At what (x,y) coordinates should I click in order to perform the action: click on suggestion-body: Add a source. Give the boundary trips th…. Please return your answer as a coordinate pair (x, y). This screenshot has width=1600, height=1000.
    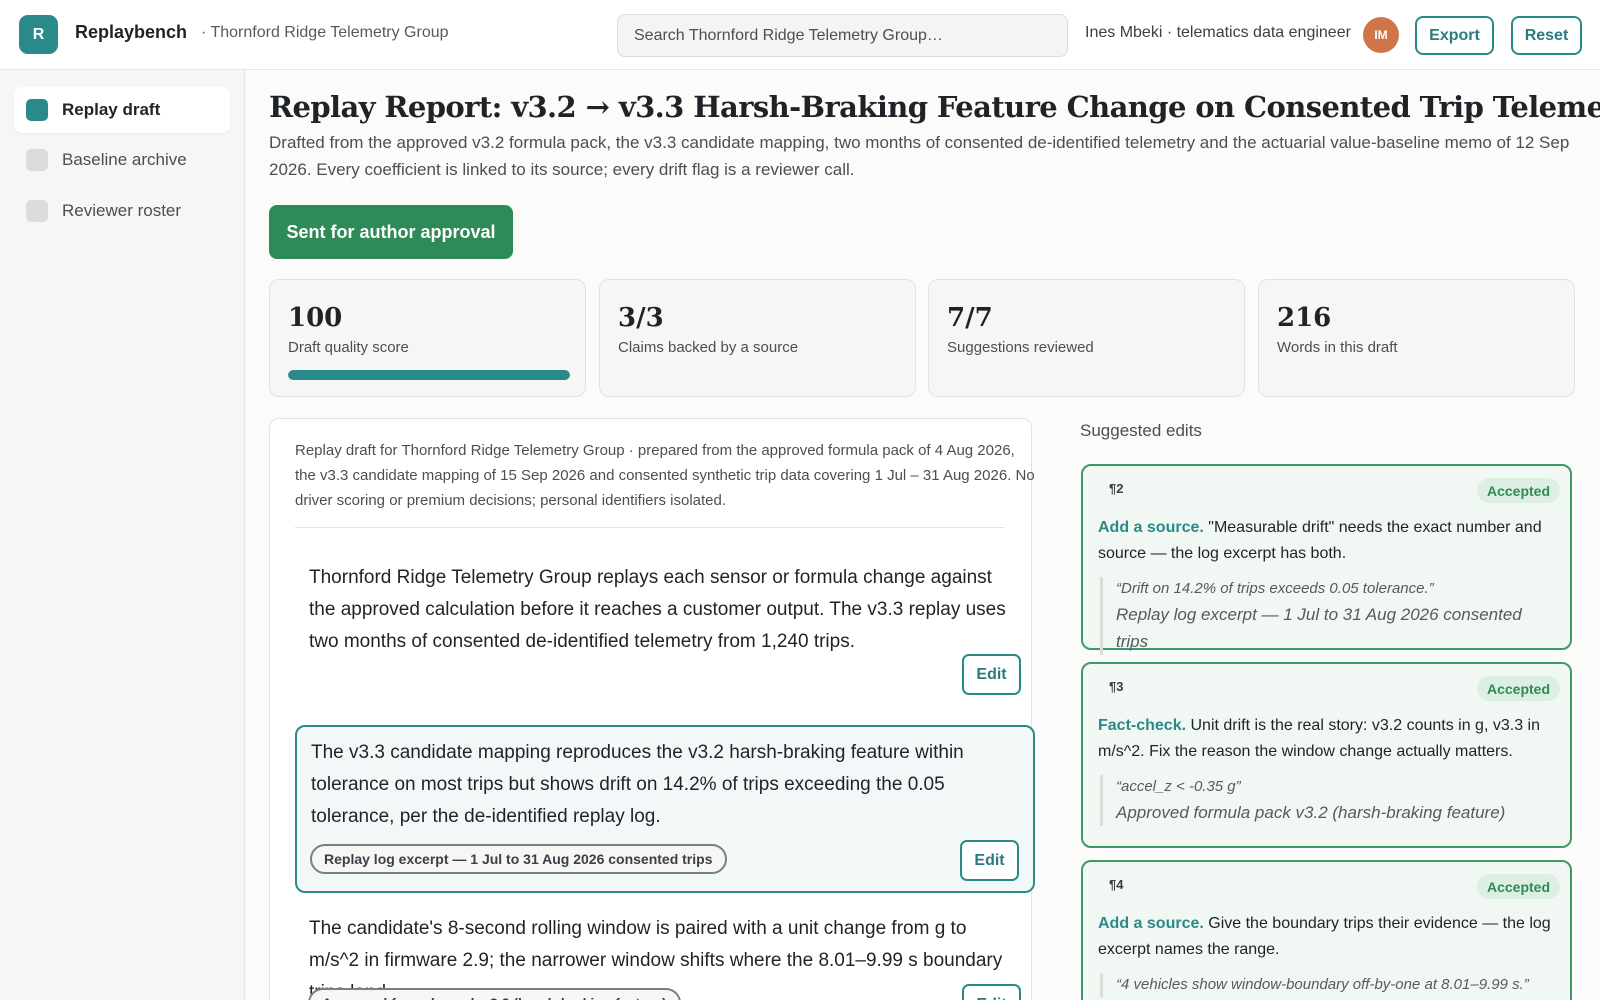
    Looking at the image, I should click on (1326, 937).